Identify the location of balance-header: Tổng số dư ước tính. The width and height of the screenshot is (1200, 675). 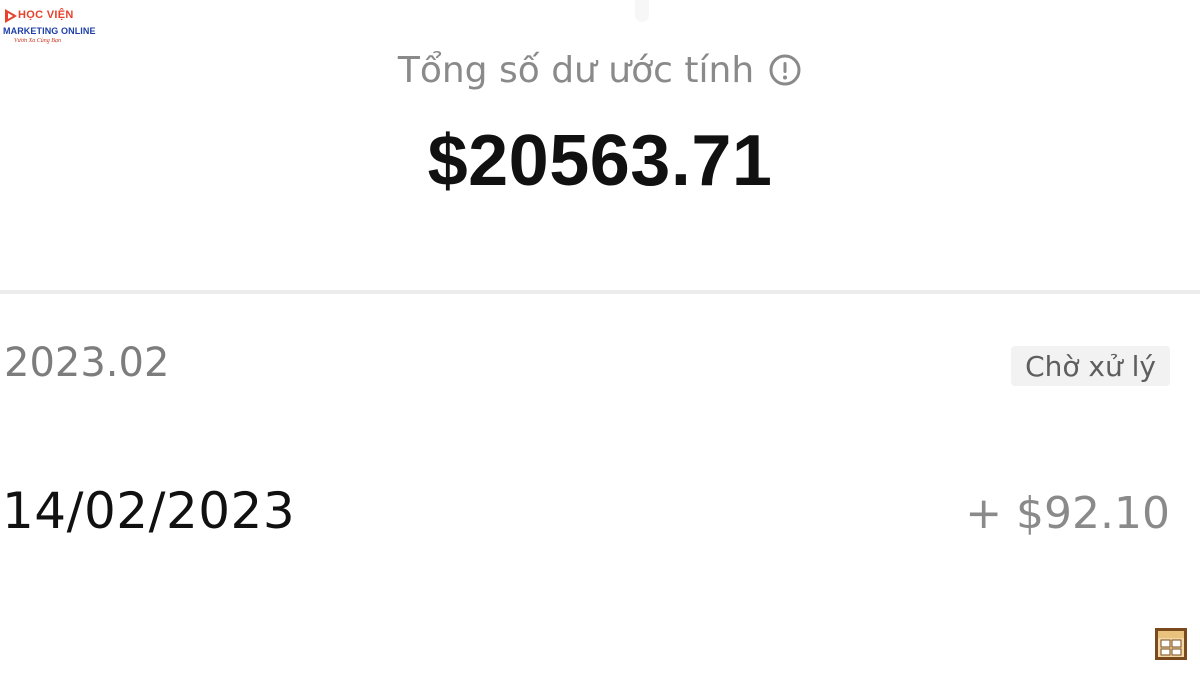
(600, 70).